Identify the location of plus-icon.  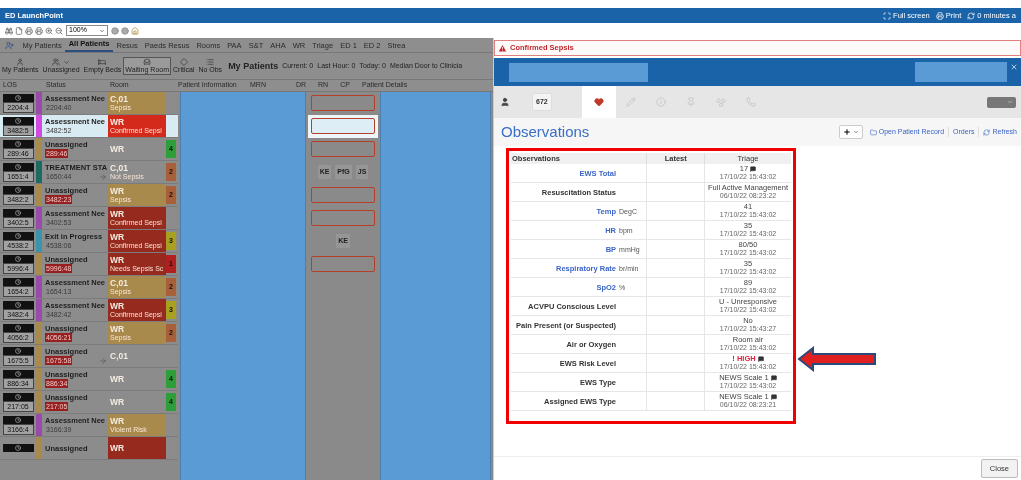
(846, 132).